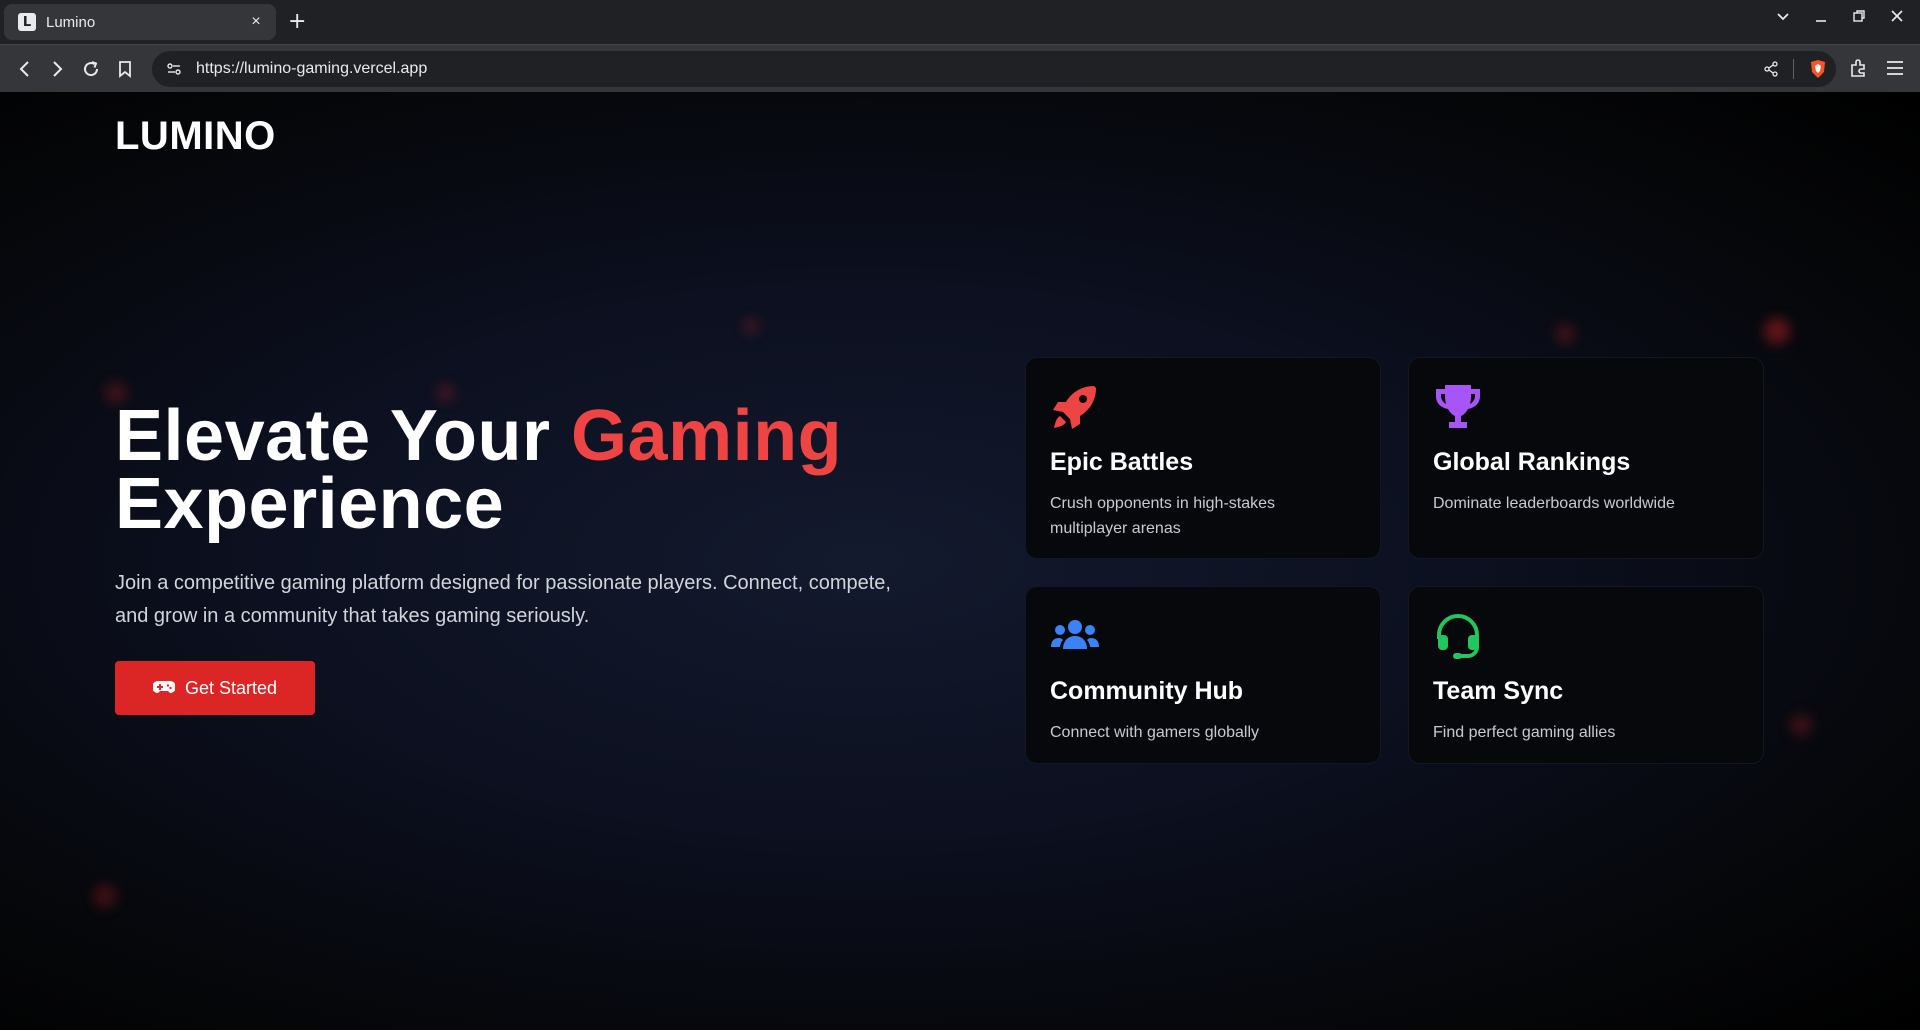 The width and height of the screenshot is (1920, 1030). What do you see at coordinates (1458, 407) in the screenshot?
I see `trophy-icon` at bounding box center [1458, 407].